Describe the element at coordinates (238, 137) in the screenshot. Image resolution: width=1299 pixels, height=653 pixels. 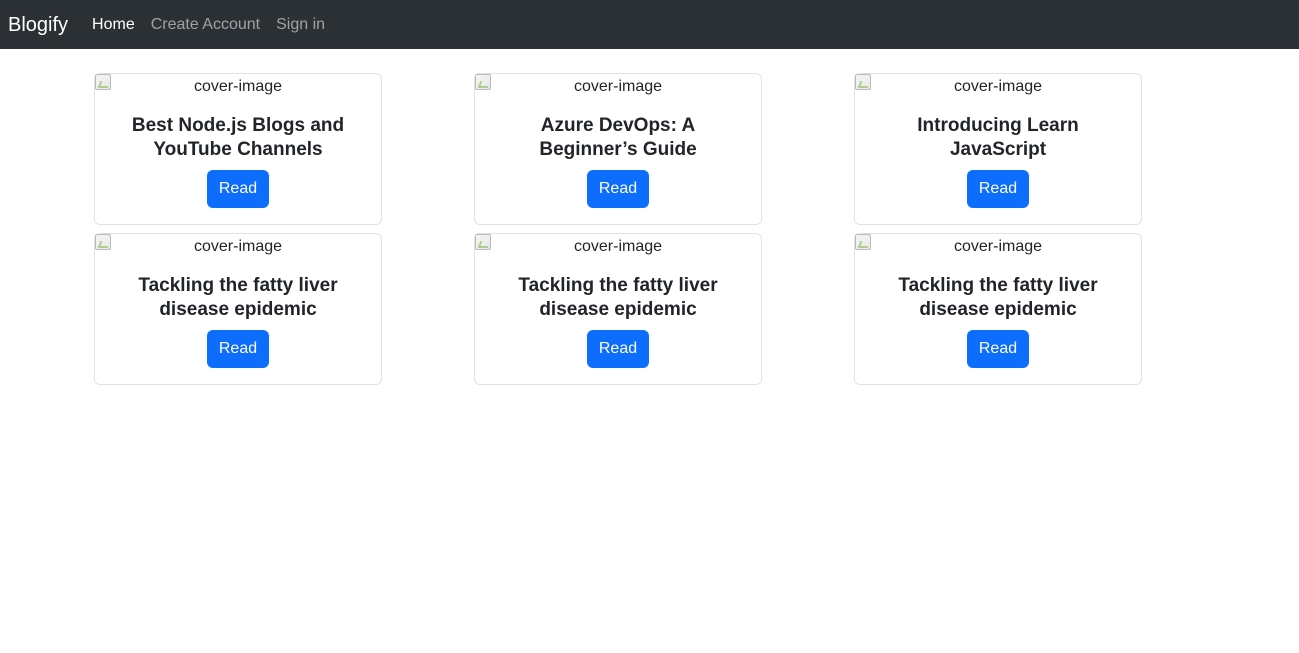
I see `blog-card-title: Best Node.js Blogs and YouTube Channels` at that location.